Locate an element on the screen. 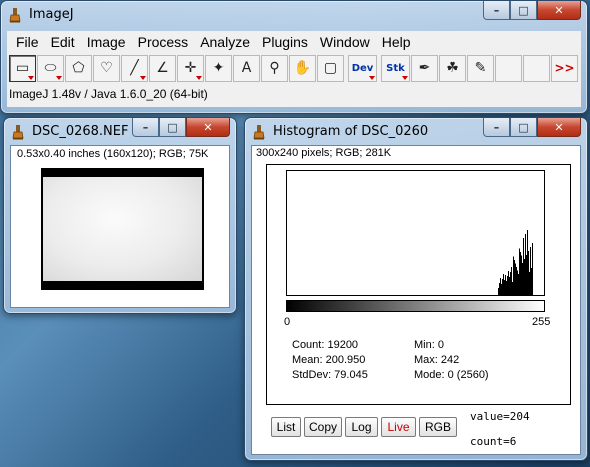  brush-tool-icon: ✒ is located at coordinates (424, 68).